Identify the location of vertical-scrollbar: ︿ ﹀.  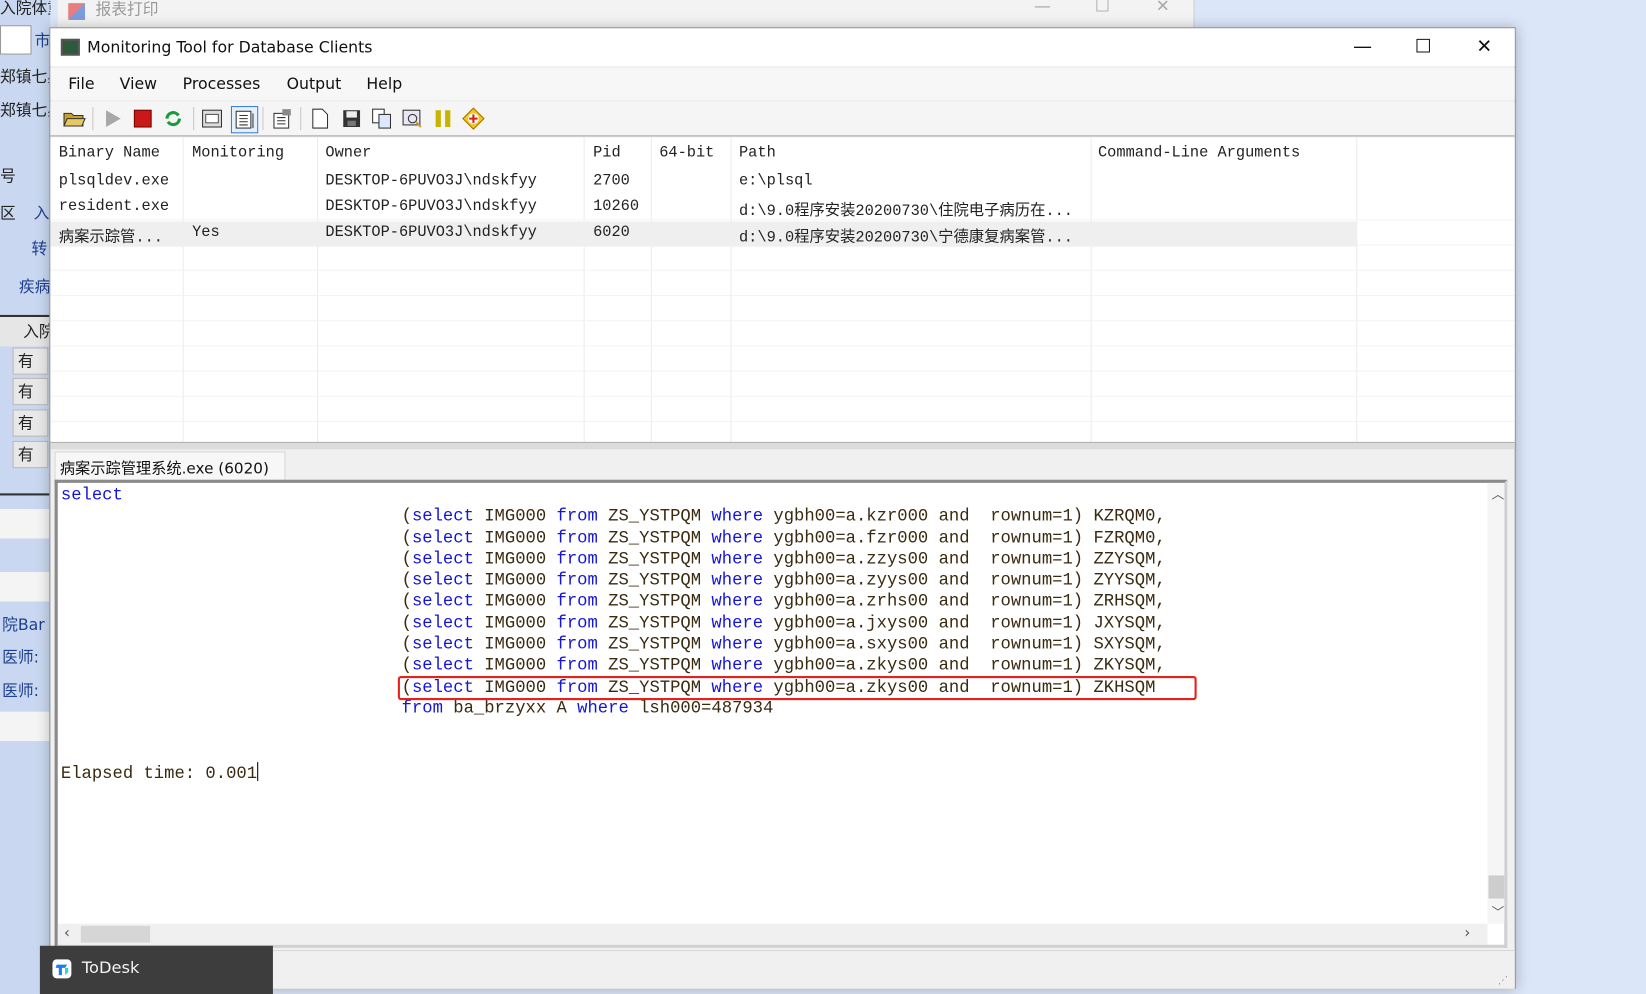
(1496, 703).